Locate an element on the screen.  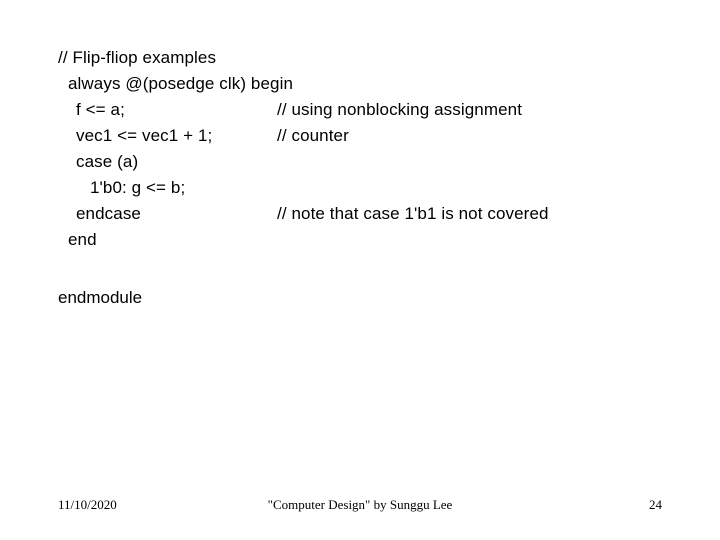
code-line-text: always @(posedge clk) begin is located at coordinates (181, 83).